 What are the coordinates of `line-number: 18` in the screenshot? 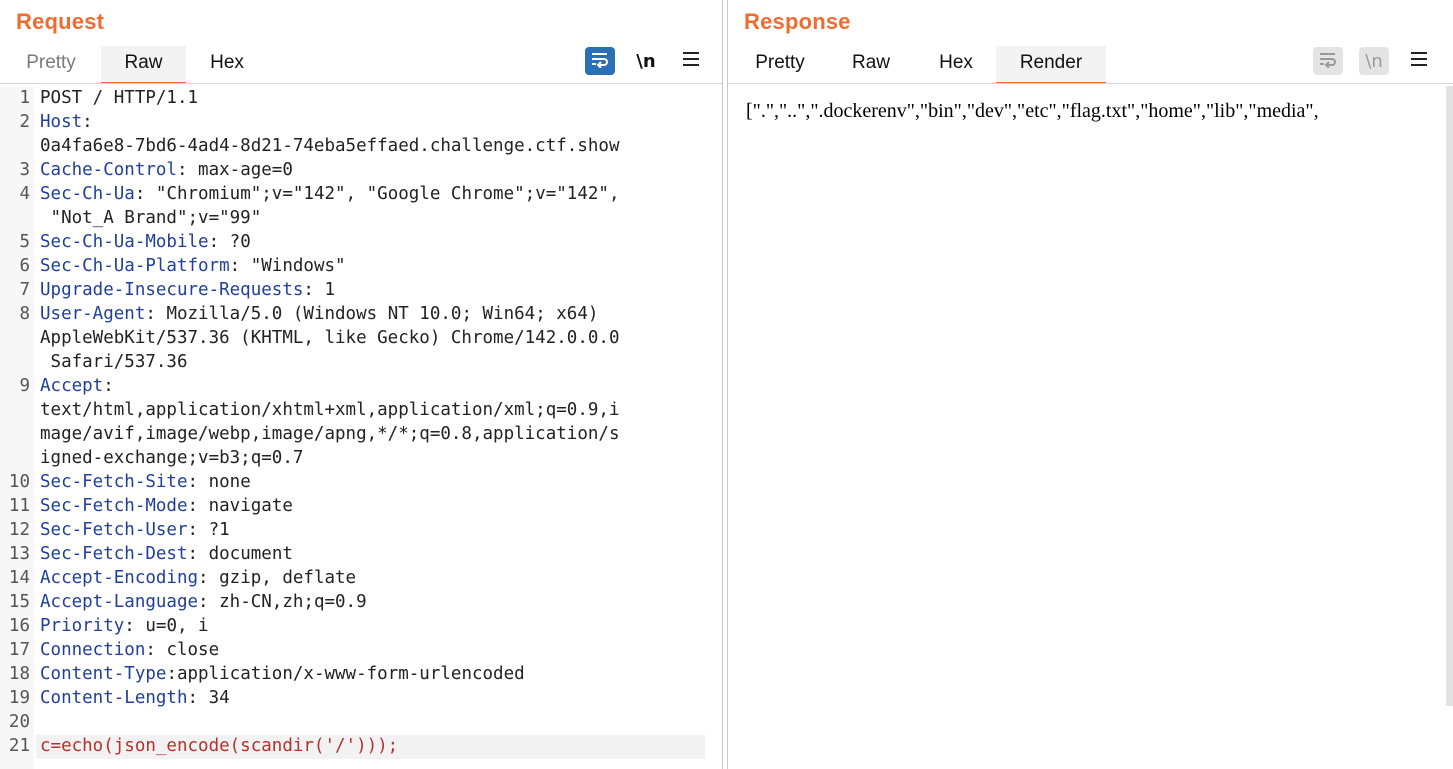 It's located at (19, 674).